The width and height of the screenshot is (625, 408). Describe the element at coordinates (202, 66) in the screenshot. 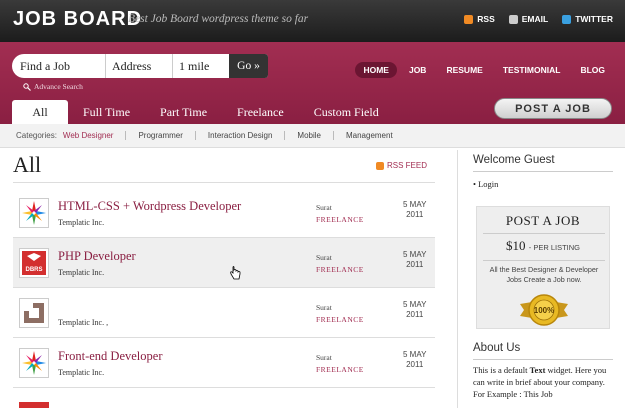

I see `distance-select: 1 mile` at that location.